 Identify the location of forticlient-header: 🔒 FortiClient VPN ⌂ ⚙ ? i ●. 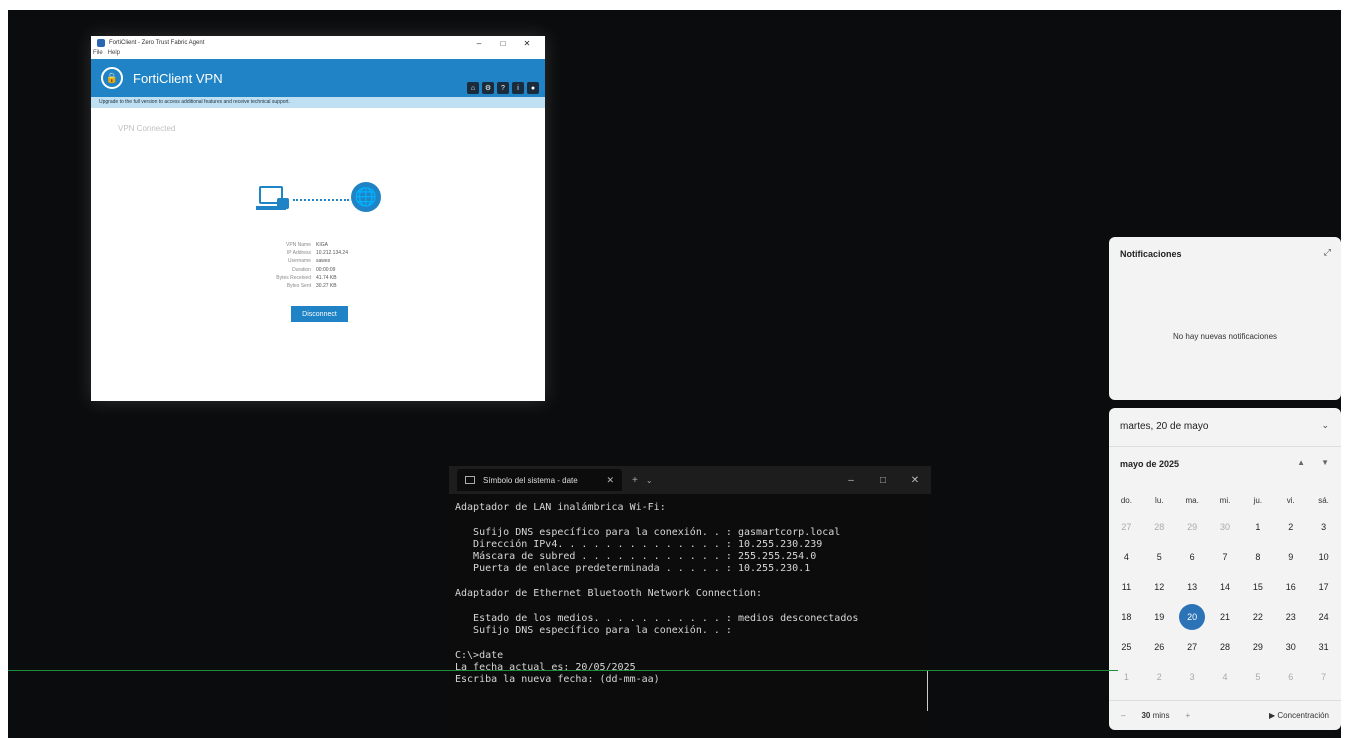
(318, 78).